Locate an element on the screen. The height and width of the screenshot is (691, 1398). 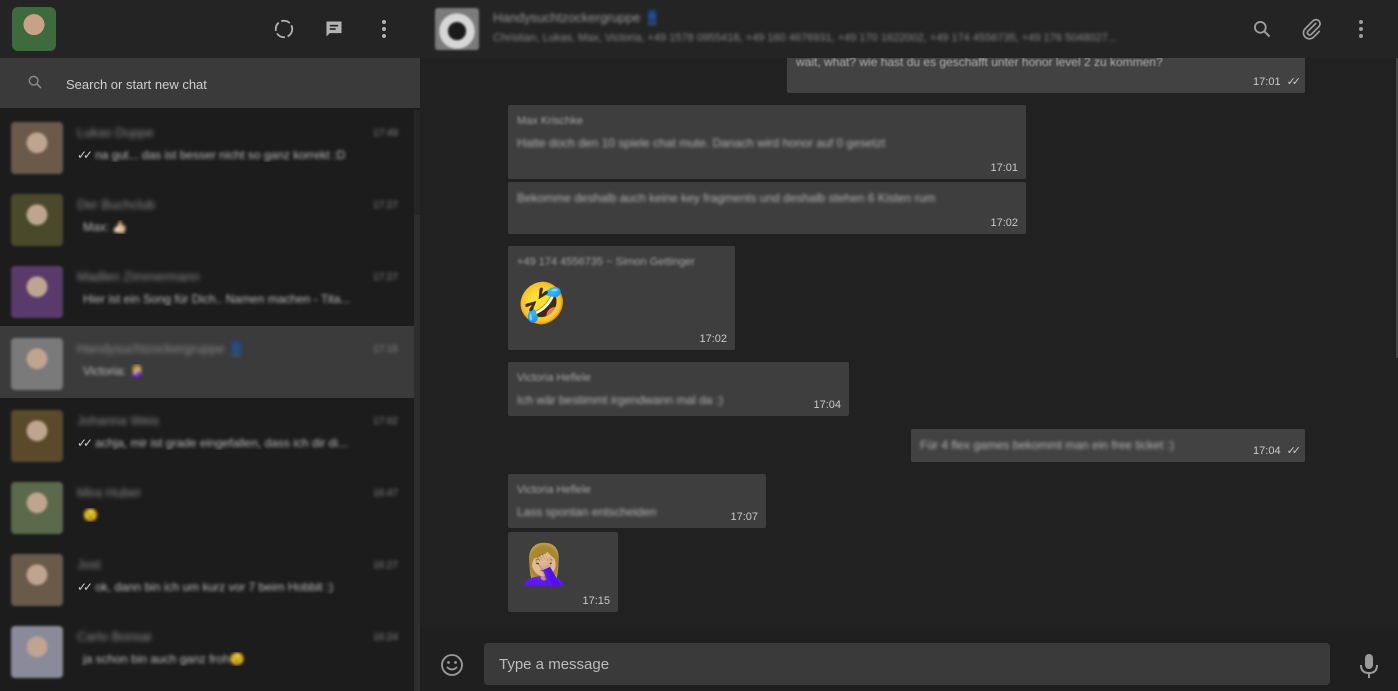
message-sender: Max Krischke is located at coordinates (550, 121).